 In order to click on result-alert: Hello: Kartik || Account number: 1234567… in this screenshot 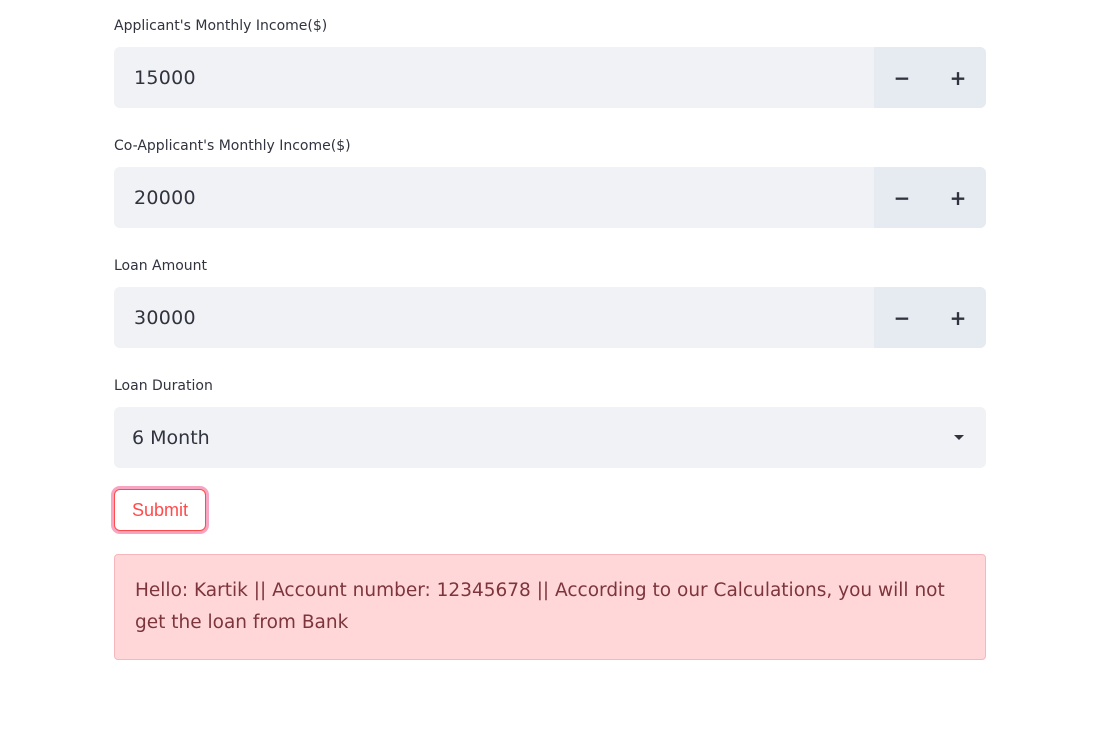, I will do `click(550, 607)`.